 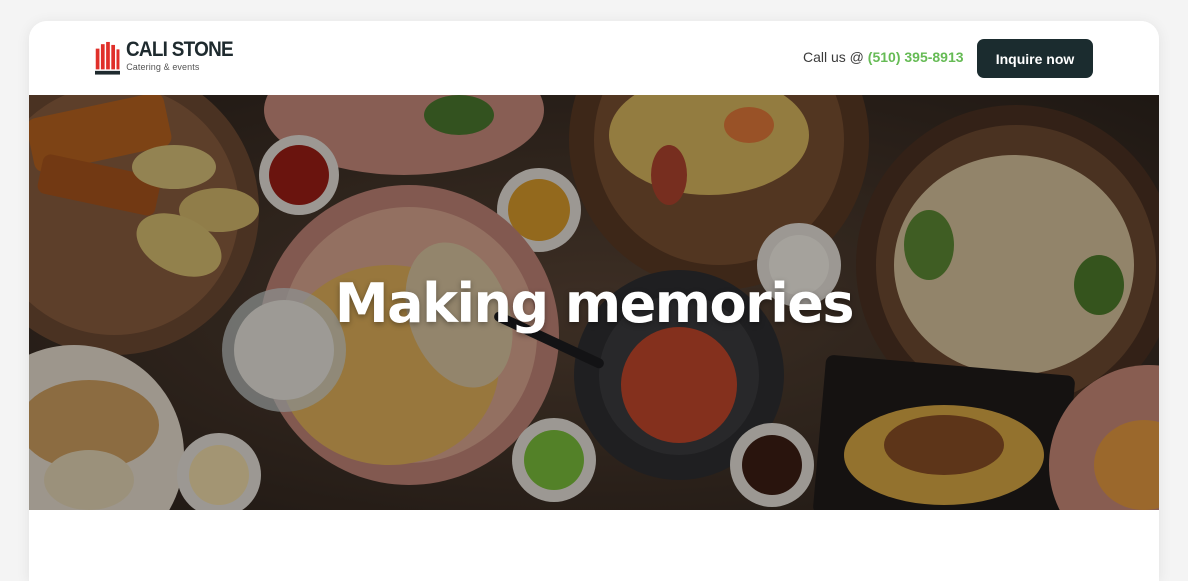 What do you see at coordinates (916, 57) in the screenshot?
I see `phone-link: (510) 395-8913` at bounding box center [916, 57].